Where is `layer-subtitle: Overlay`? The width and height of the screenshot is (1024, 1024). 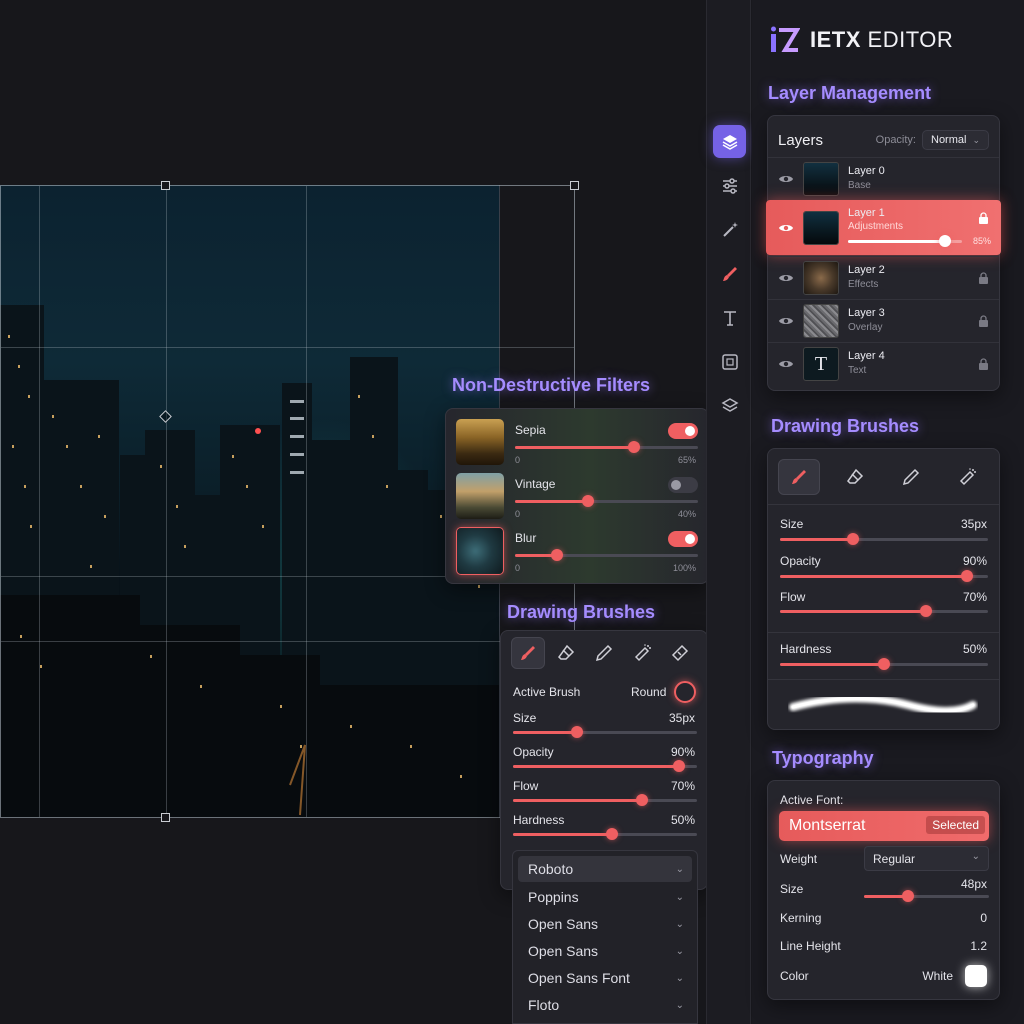
layer-subtitle: Overlay is located at coordinates (865, 327).